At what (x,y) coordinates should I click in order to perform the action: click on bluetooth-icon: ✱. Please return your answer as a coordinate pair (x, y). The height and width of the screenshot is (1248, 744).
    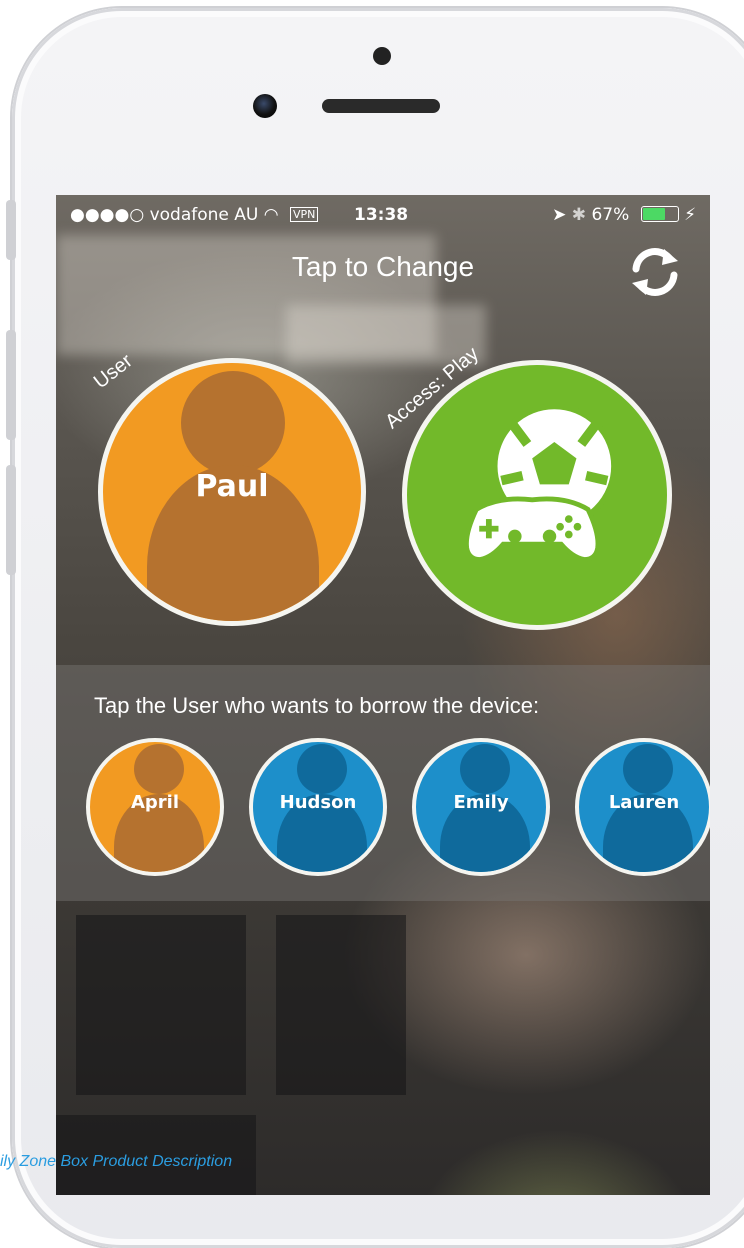
    Looking at the image, I should click on (579, 215).